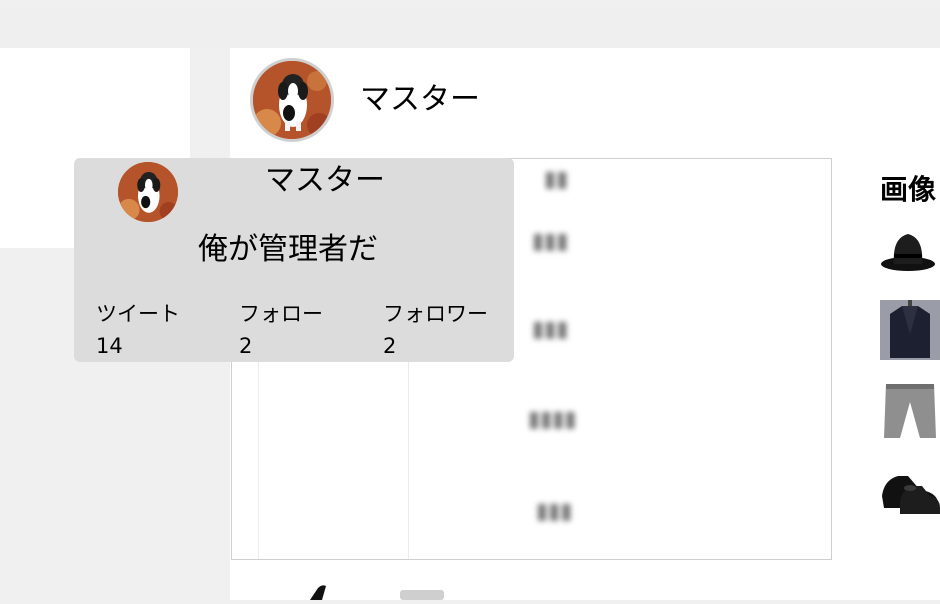 The height and width of the screenshot is (604, 940). I want to click on bottom-icons, so click(380, 590).